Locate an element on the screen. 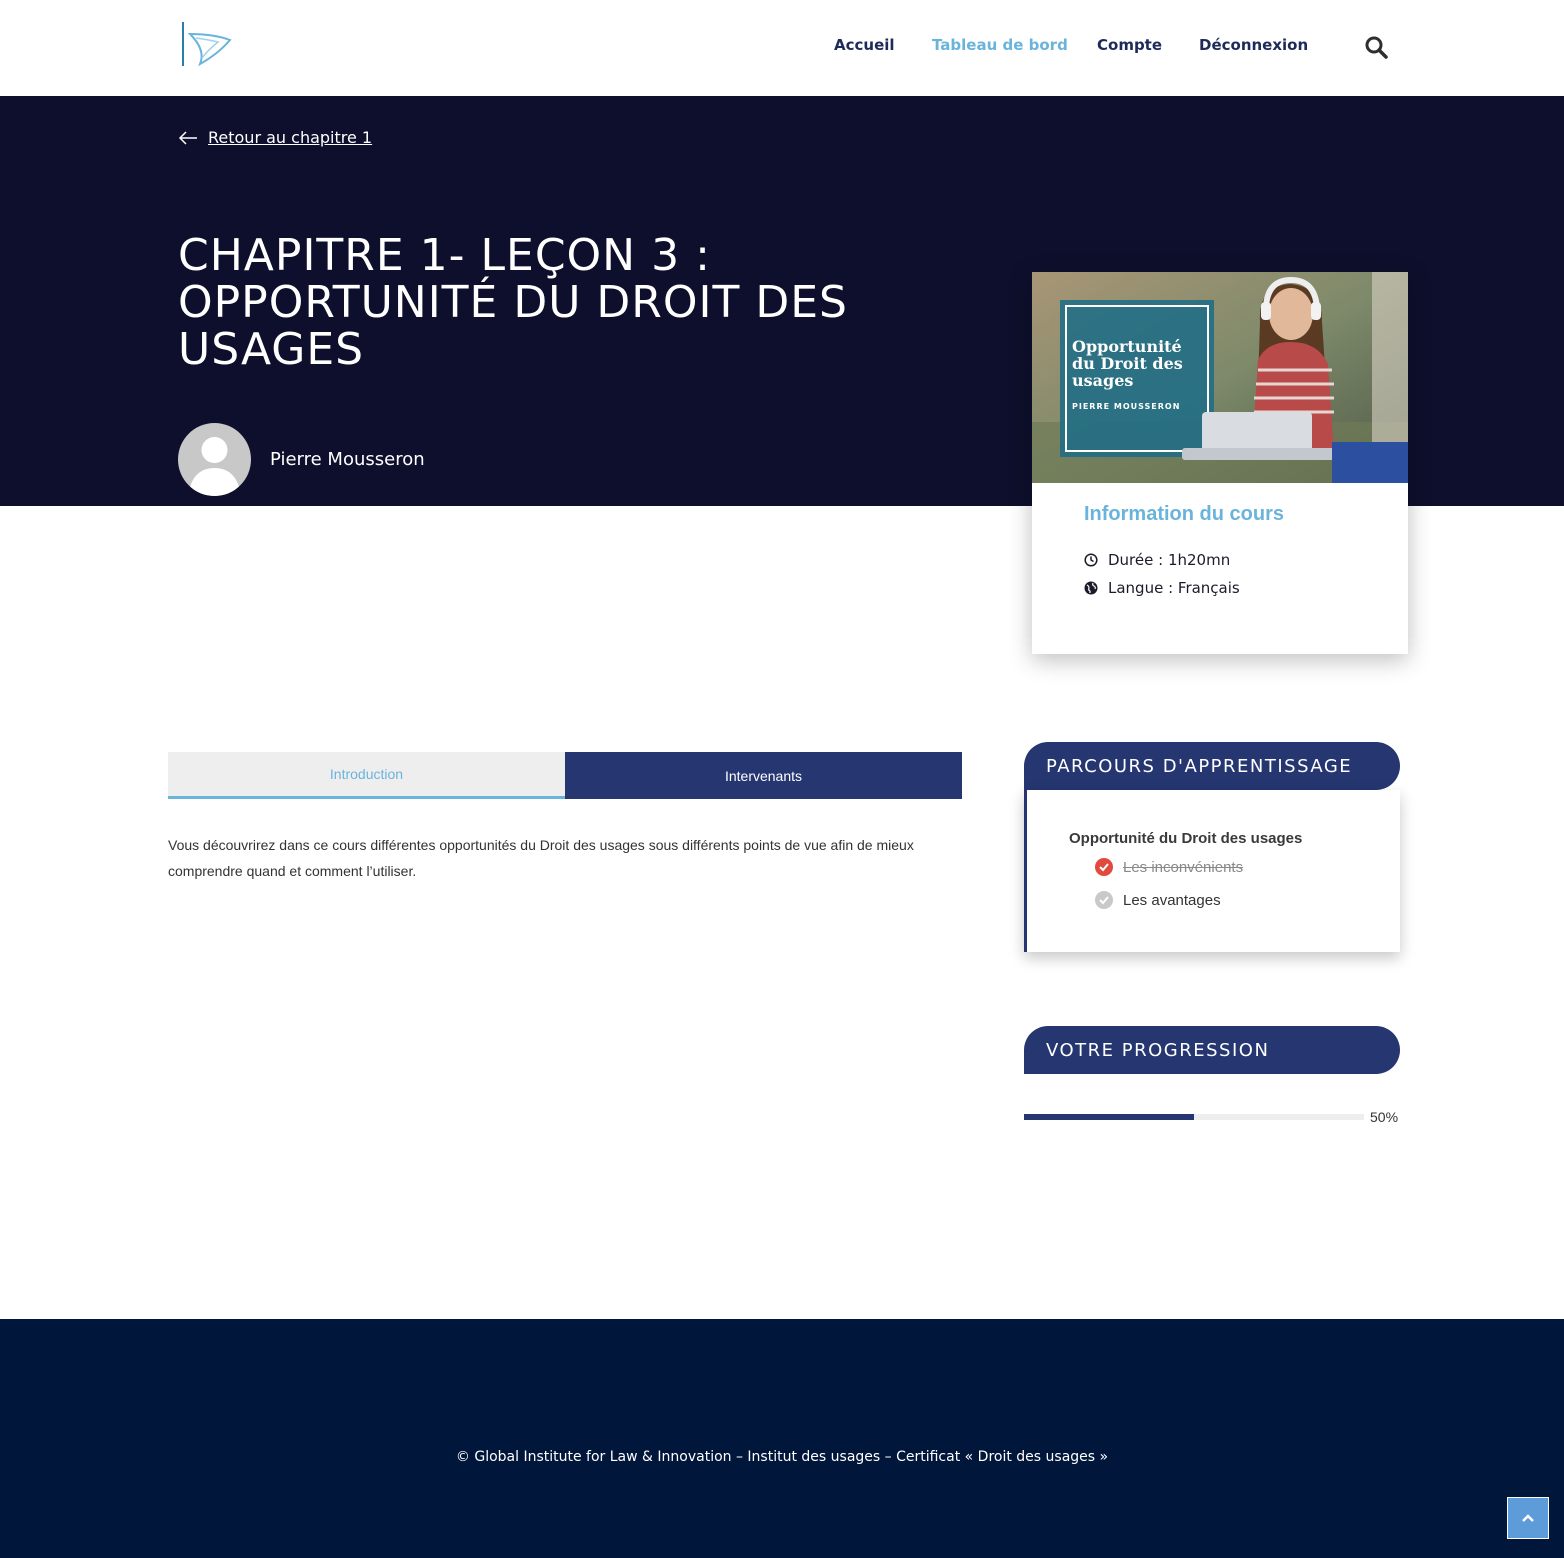 This screenshot has width=1564, height=1558. lesson-item-inconvenients: Les inconvénients is located at coordinates (1169, 867).